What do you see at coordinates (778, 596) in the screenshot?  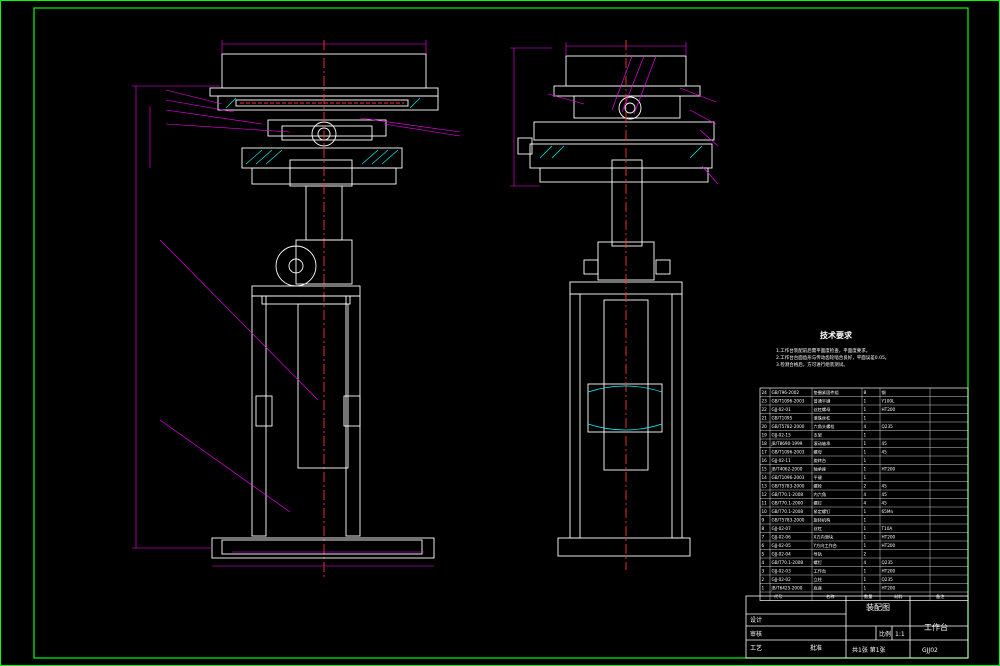 I see `bom-header-cell: 代号` at bounding box center [778, 596].